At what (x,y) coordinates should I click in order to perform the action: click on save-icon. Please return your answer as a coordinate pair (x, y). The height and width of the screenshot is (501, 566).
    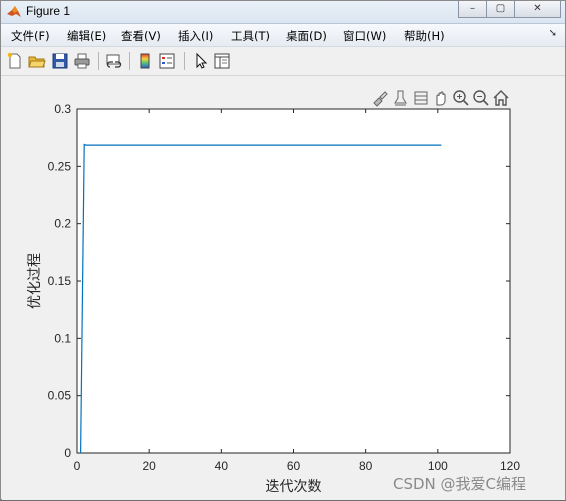
    Looking at the image, I should click on (60, 61).